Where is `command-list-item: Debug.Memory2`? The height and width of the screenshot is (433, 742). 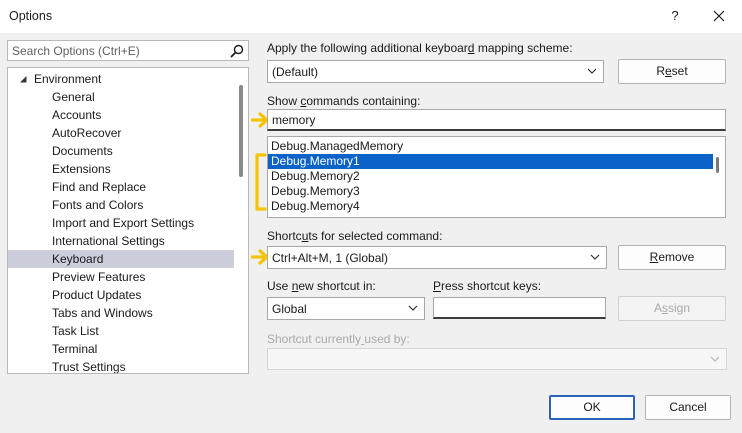
command-list-item: Debug.Memory2 is located at coordinates (490, 176).